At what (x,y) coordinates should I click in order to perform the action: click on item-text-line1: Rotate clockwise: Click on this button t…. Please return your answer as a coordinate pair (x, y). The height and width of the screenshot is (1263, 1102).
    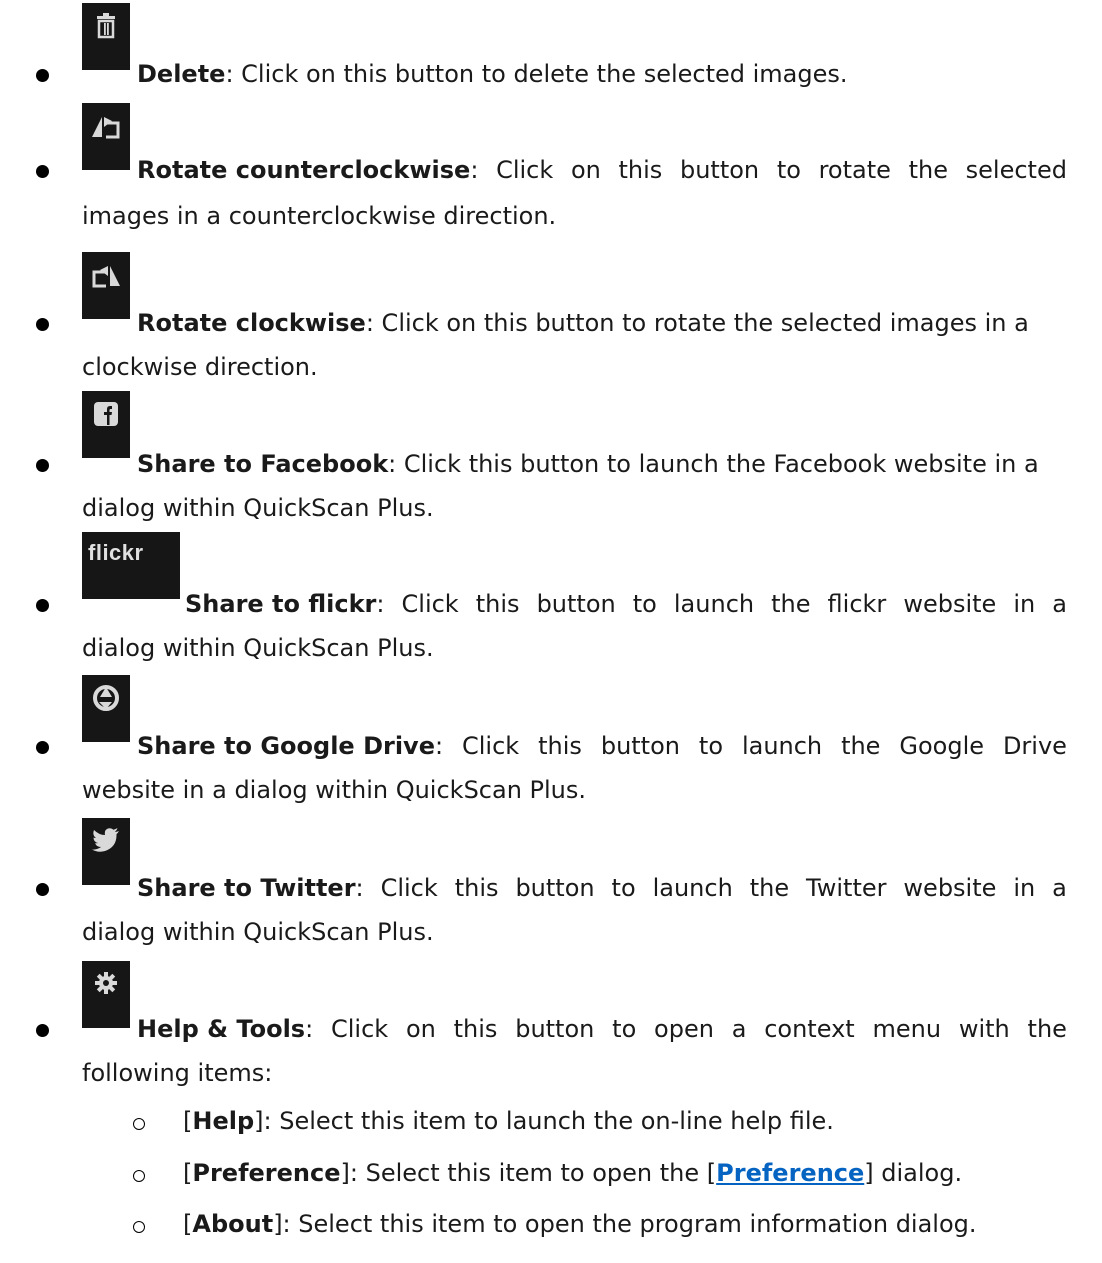
    Looking at the image, I should click on (583, 323).